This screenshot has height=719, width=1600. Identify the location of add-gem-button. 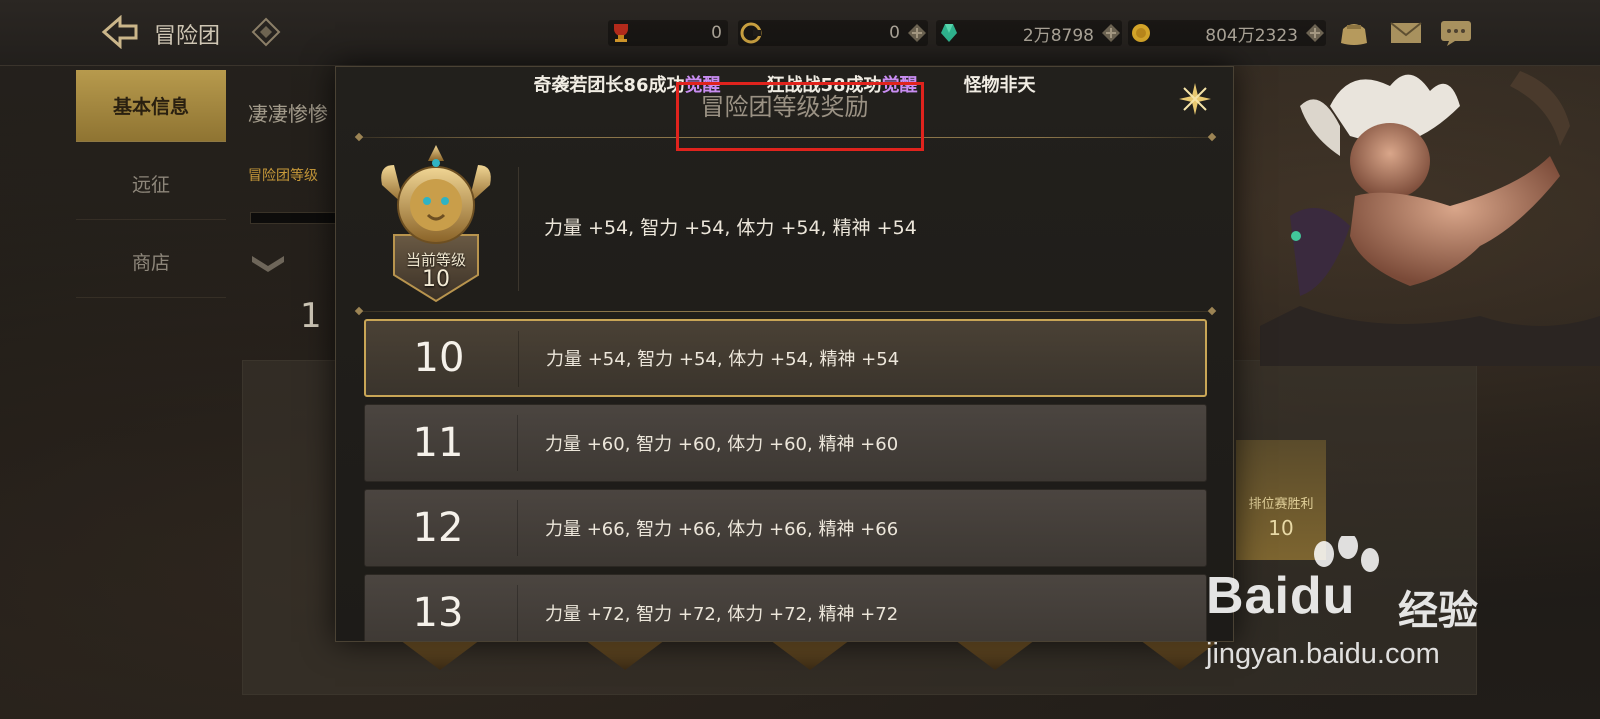
(1111, 33).